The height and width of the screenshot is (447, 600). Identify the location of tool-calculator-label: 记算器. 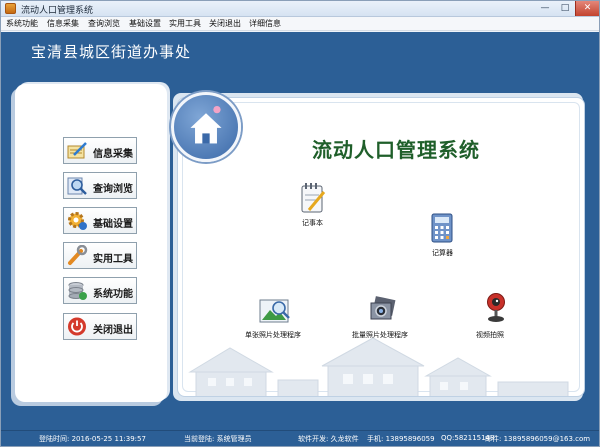
(442, 253).